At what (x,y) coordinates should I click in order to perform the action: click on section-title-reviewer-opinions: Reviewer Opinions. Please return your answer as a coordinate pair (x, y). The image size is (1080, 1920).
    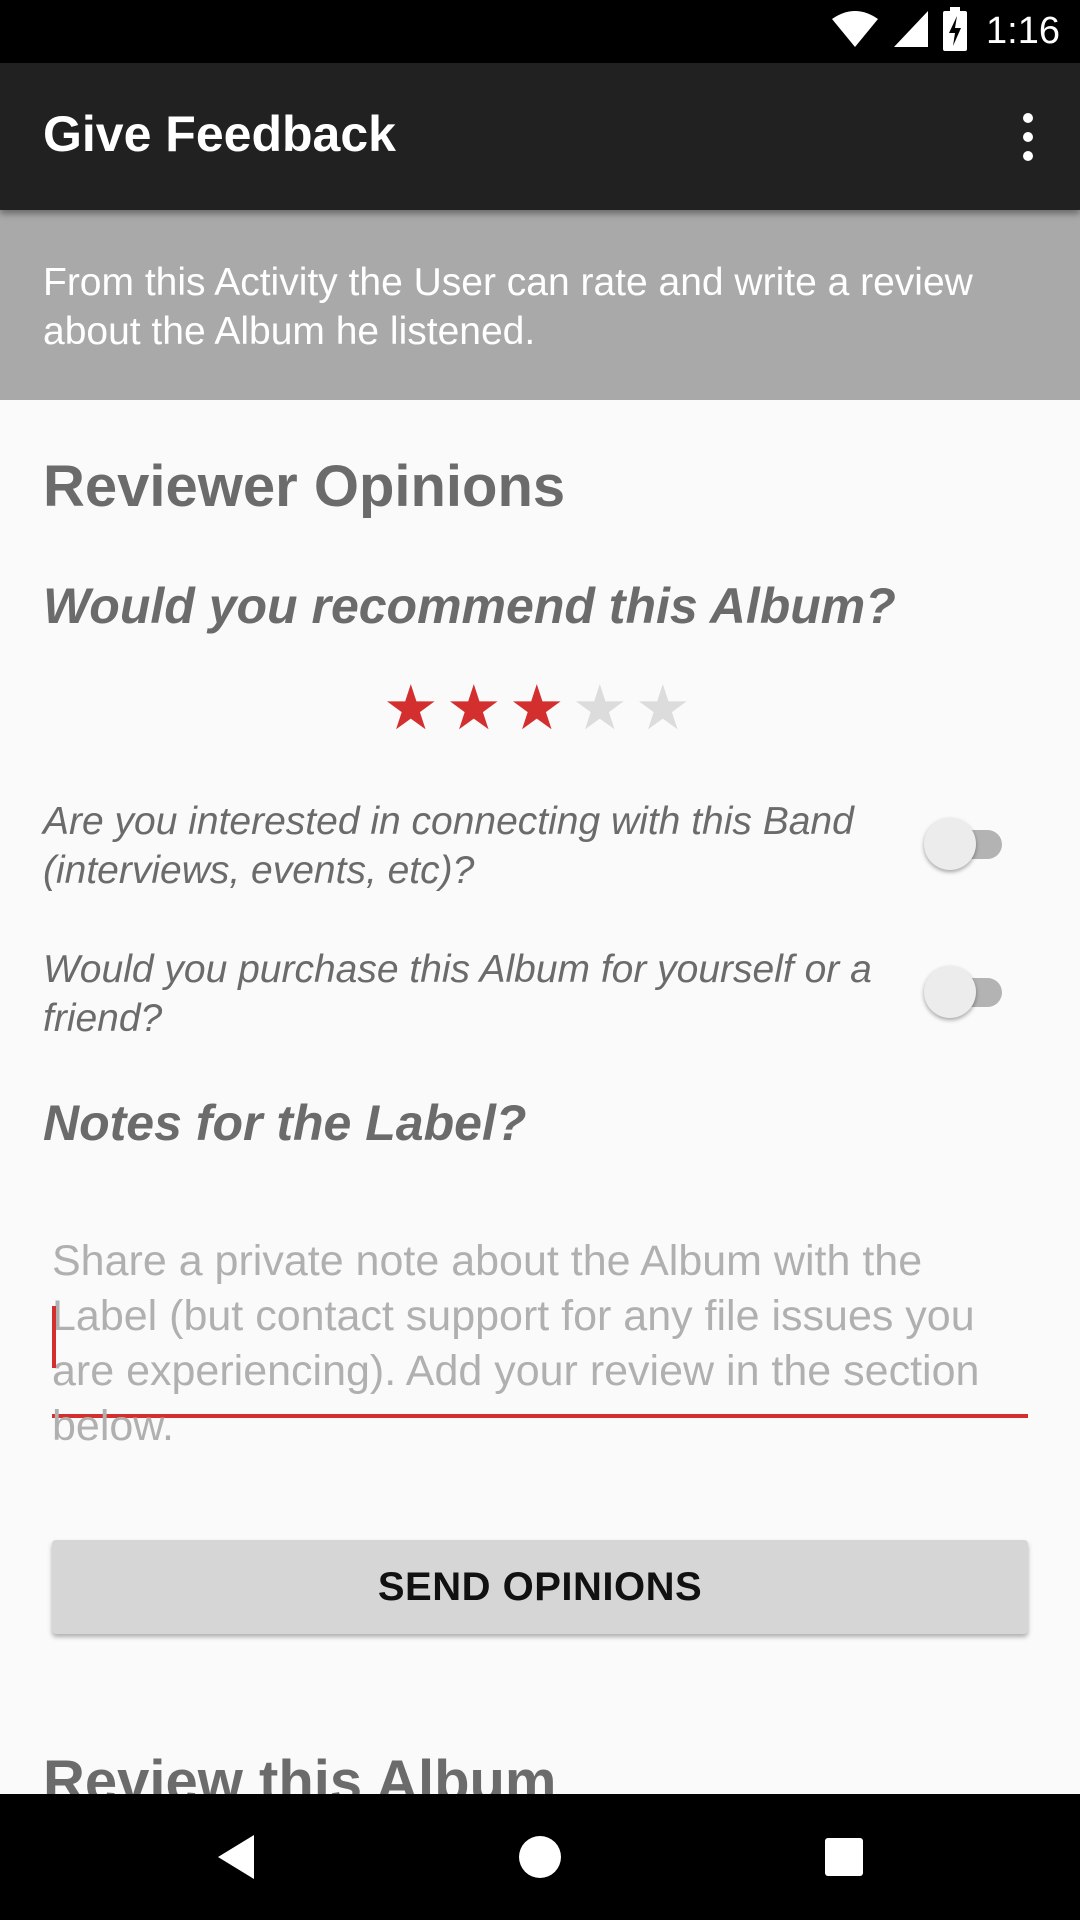
    Looking at the image, I should click on (304, 486).